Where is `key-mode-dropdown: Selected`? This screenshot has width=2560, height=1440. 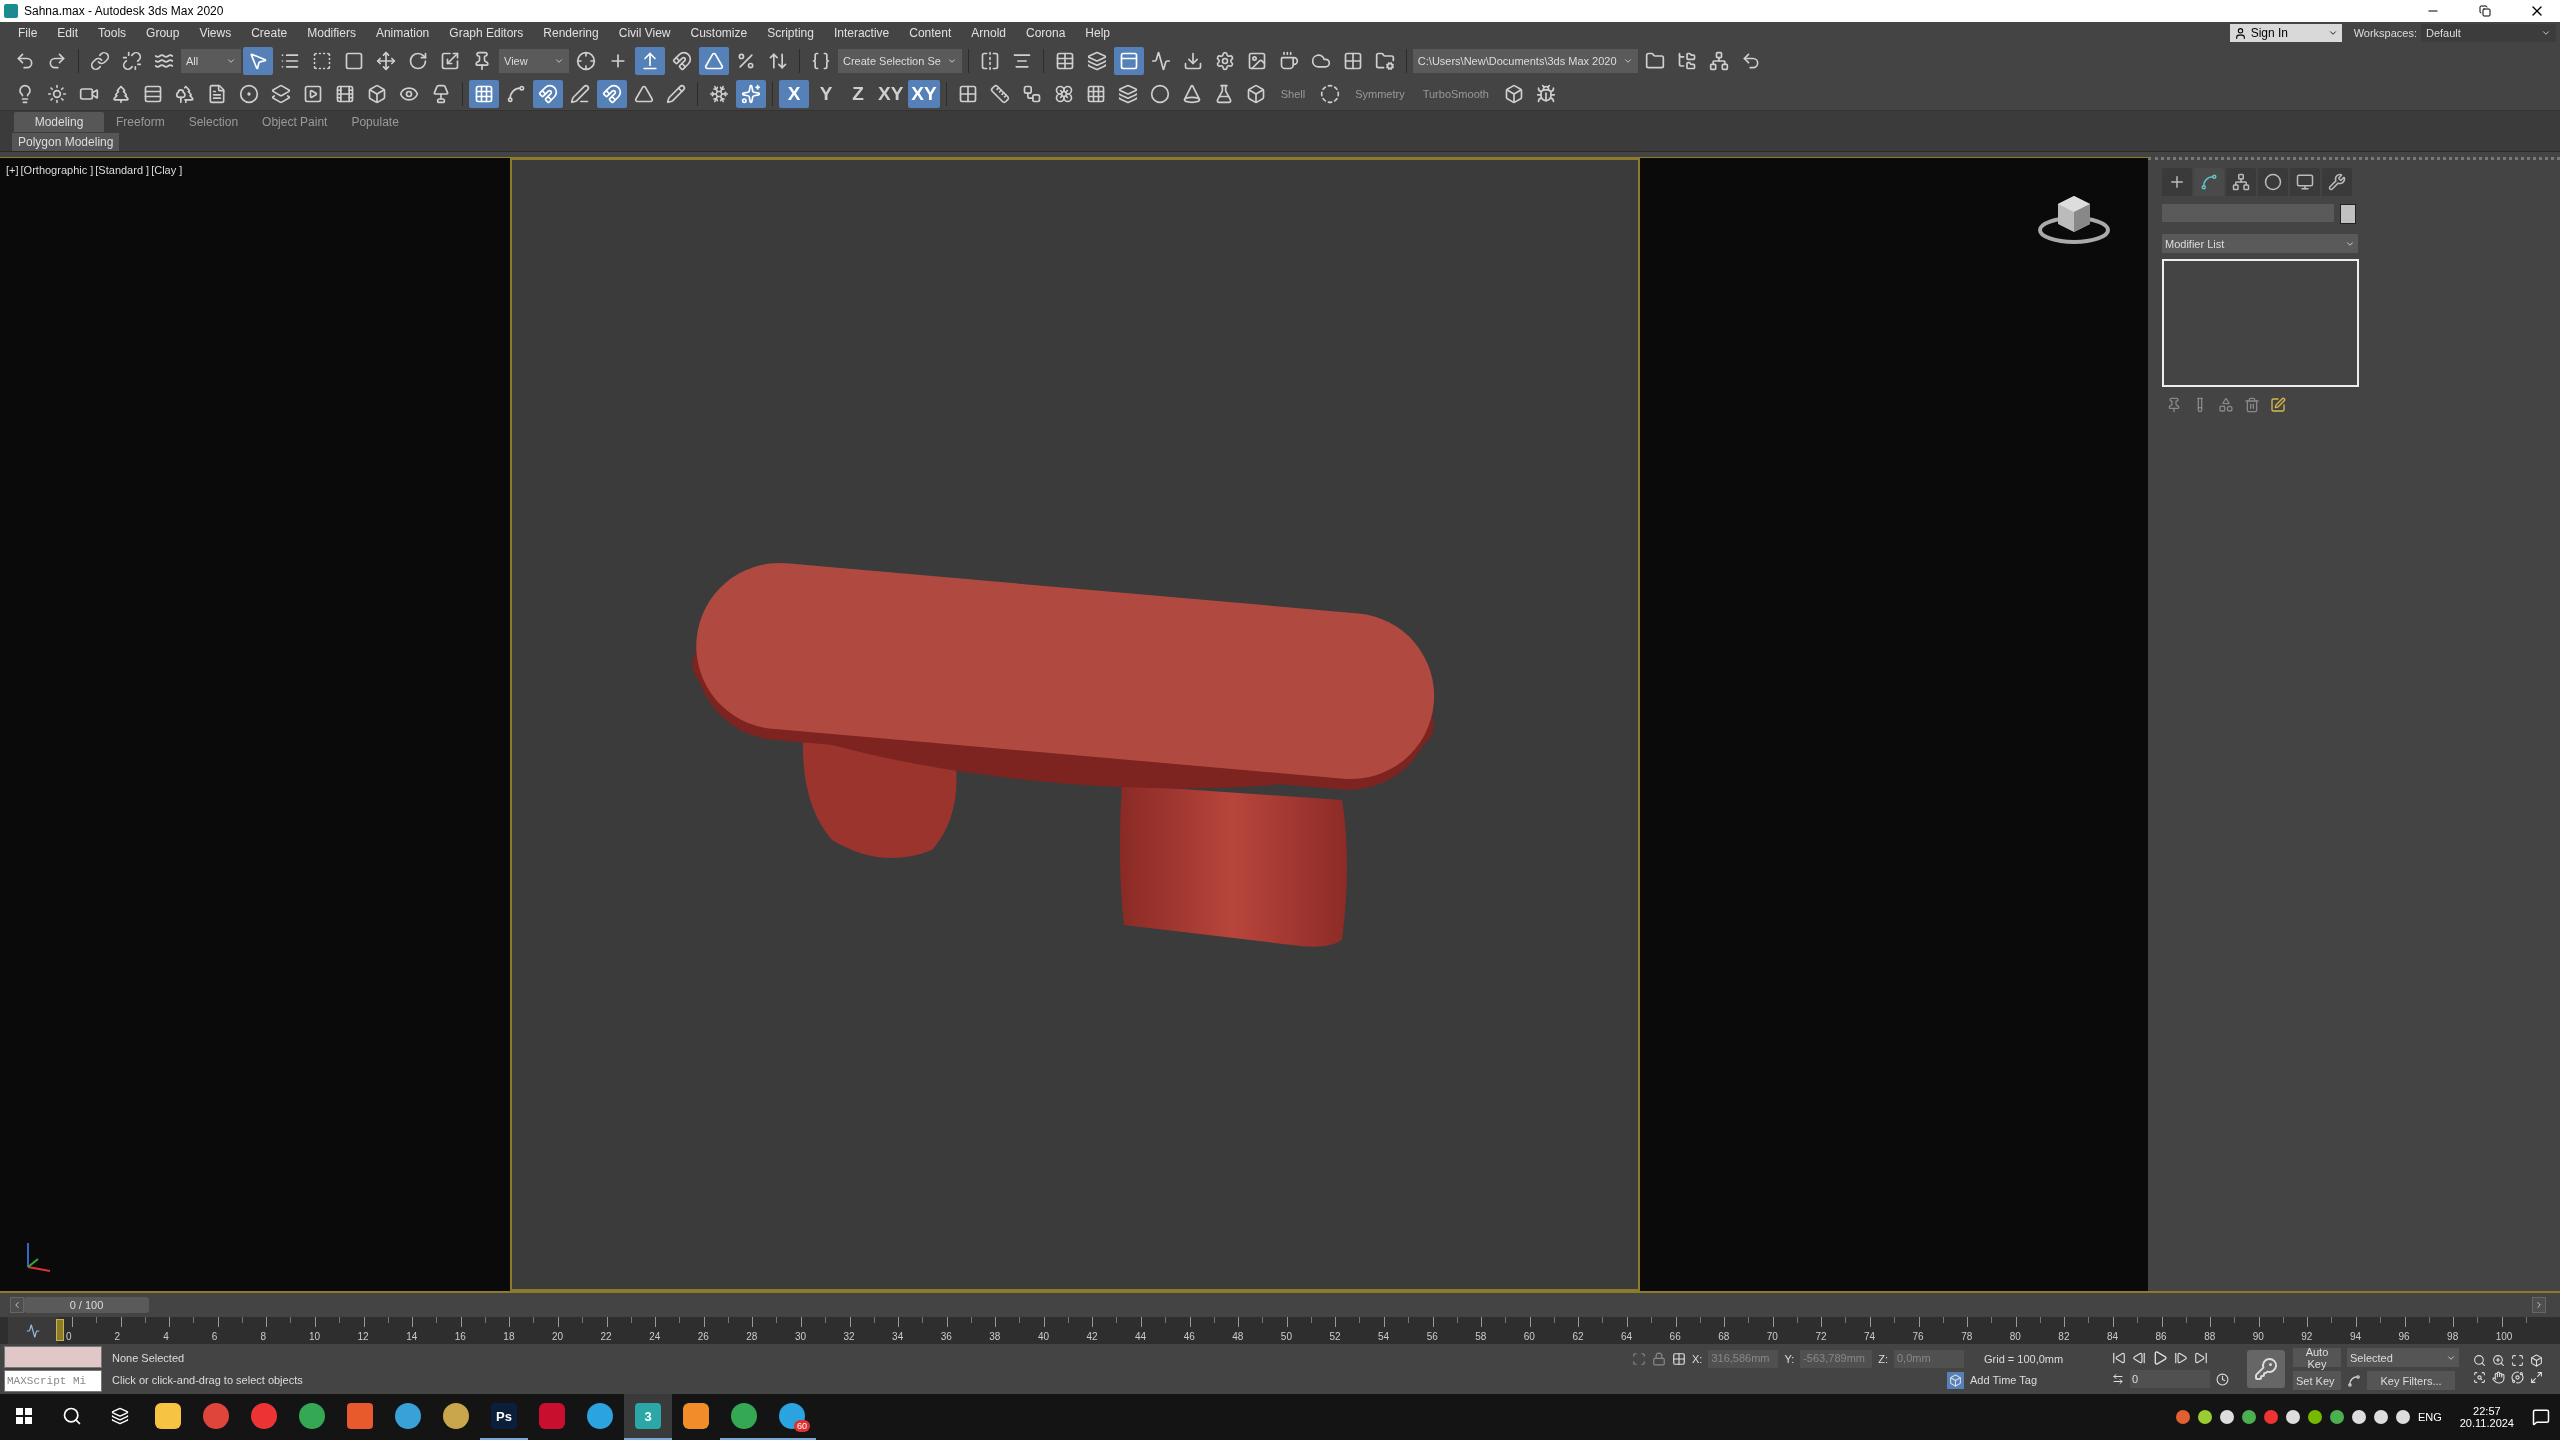
key-mode-dropdown: Selected is located at coordinates (2403, 1357).